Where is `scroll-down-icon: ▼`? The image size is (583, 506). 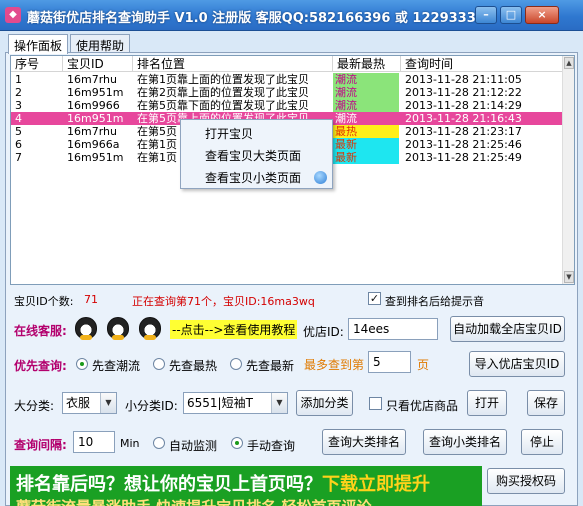
scroll-down-icon: ▼ is located at coordinates (569, 277).